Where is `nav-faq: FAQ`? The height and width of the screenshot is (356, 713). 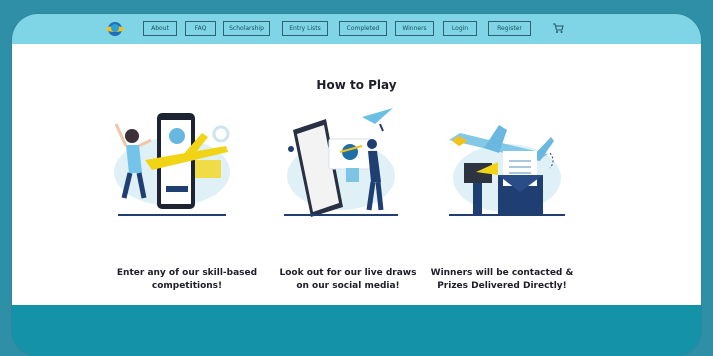 nav-faq: FAQ is located at coordinates (200, 28).